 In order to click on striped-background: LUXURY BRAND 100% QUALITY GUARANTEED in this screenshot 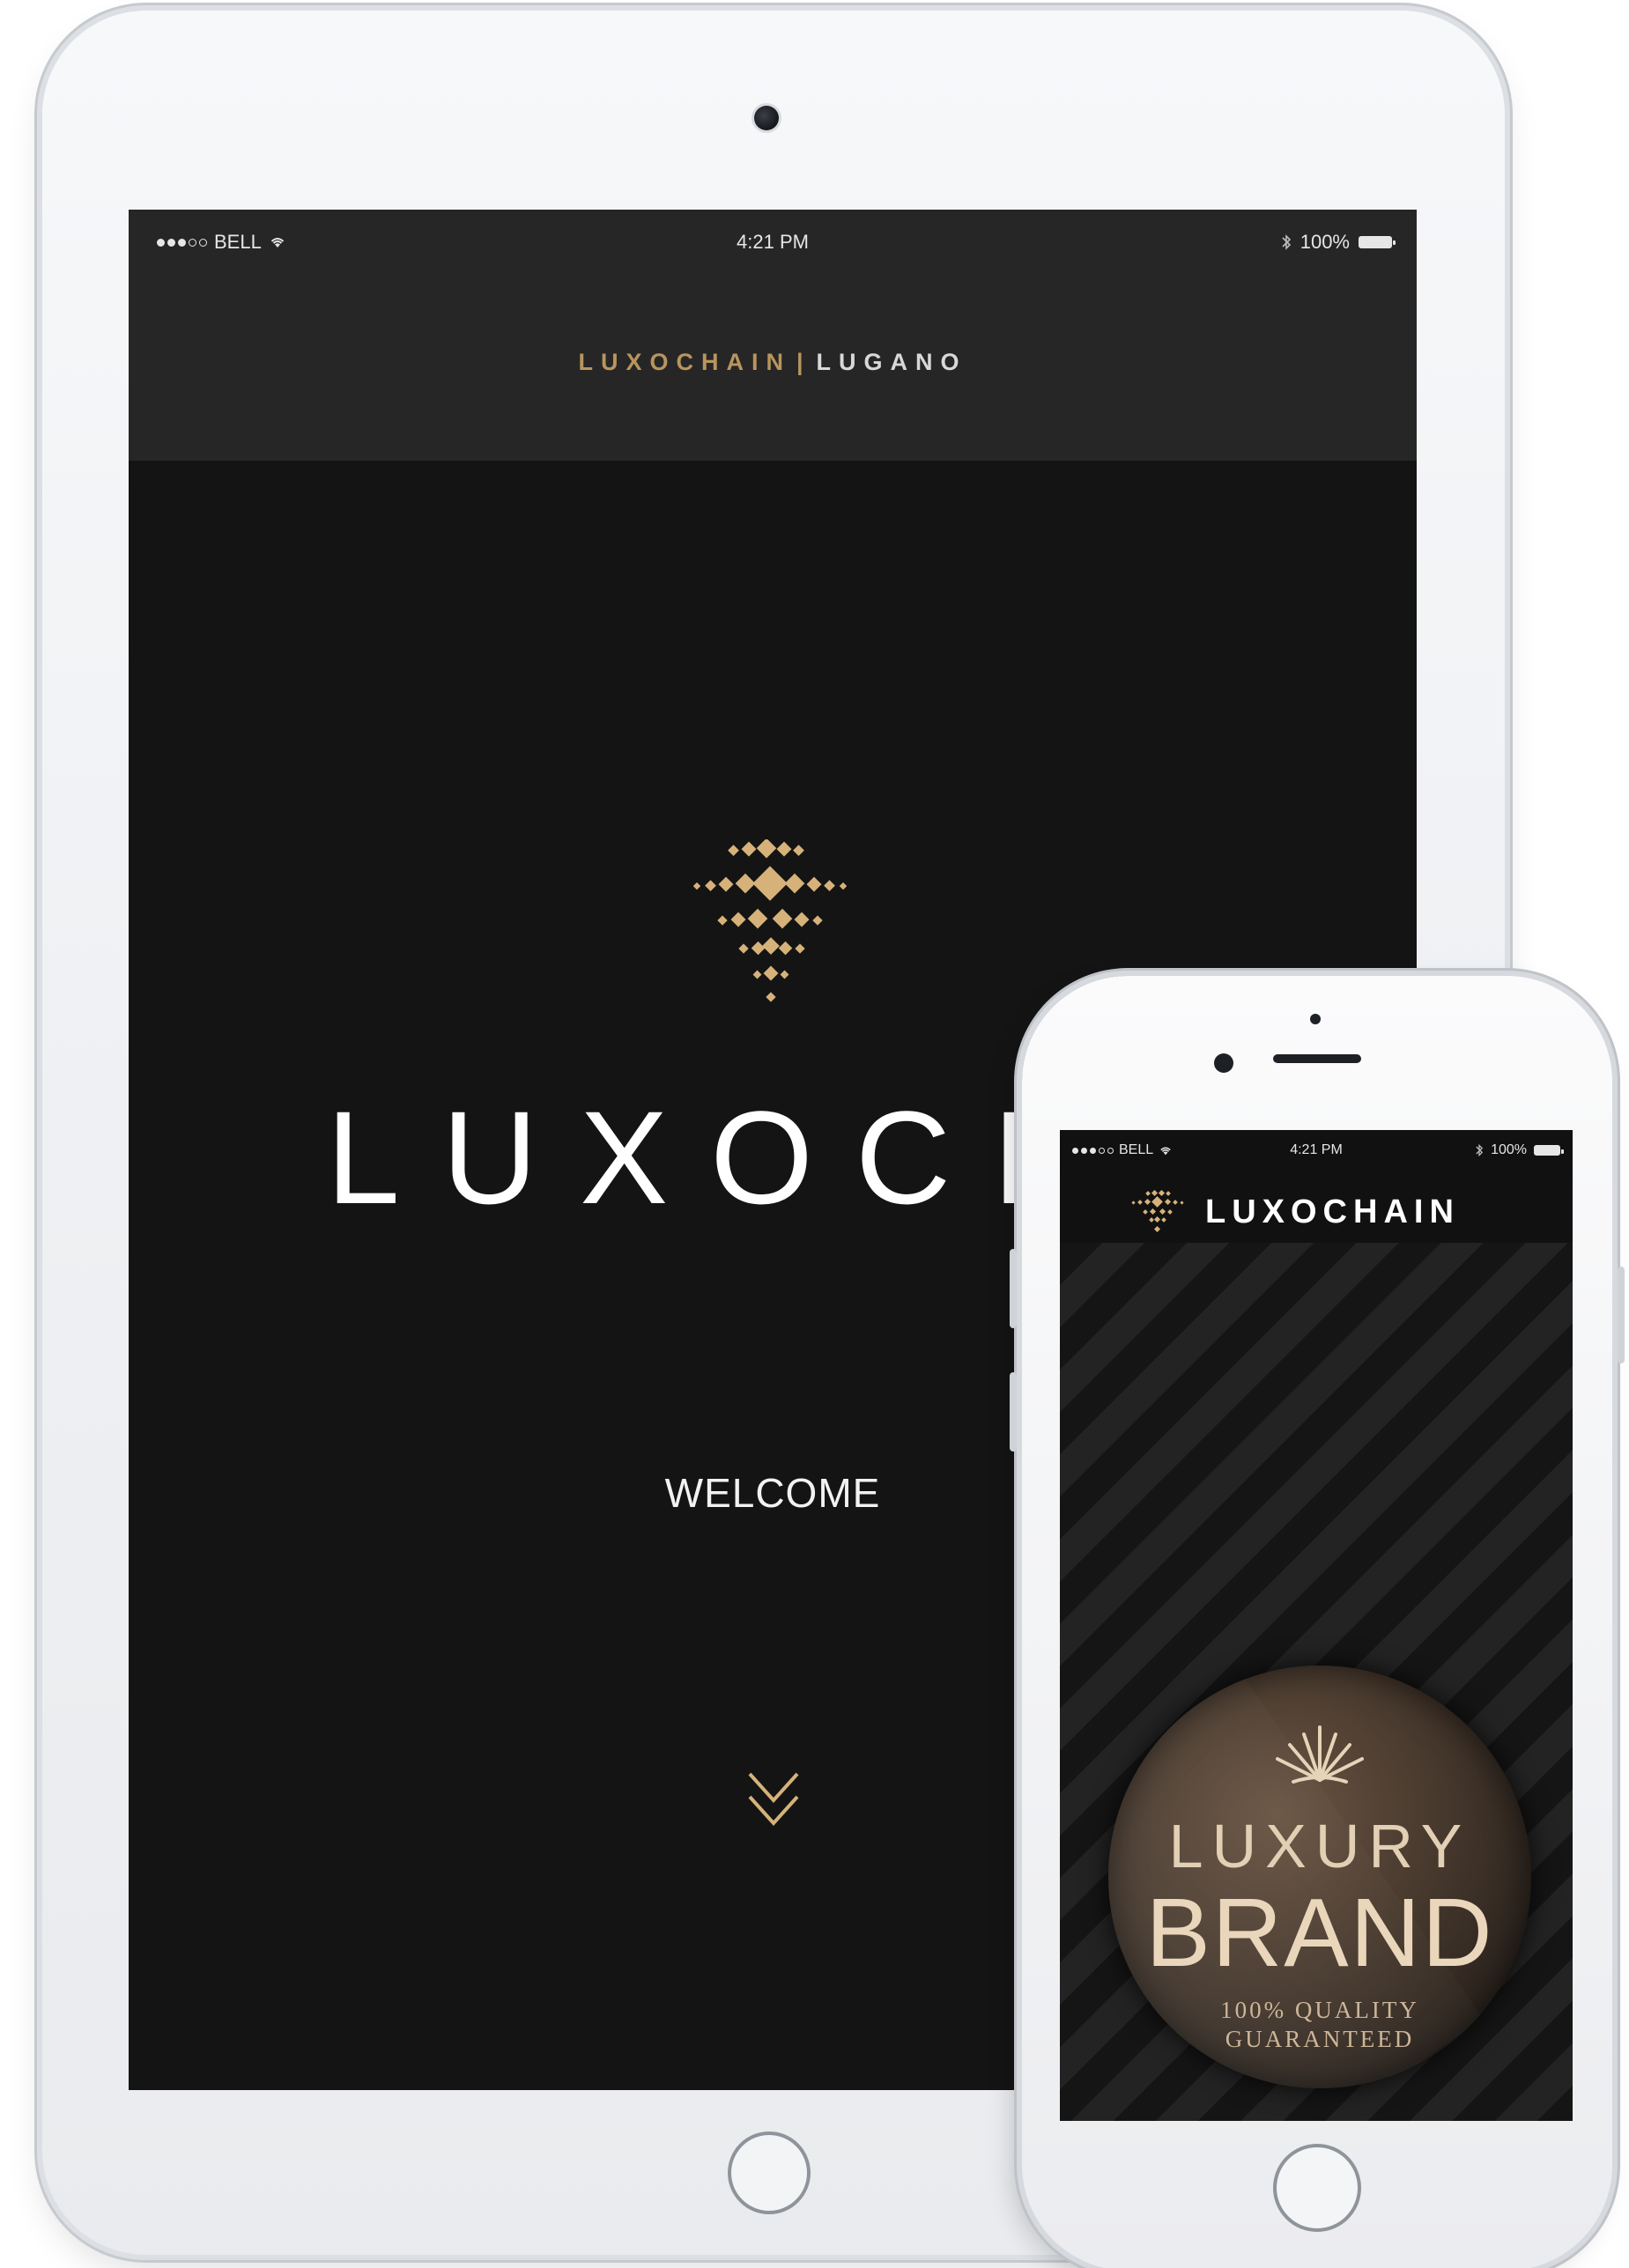, I will do `click(1317, 1682)`.